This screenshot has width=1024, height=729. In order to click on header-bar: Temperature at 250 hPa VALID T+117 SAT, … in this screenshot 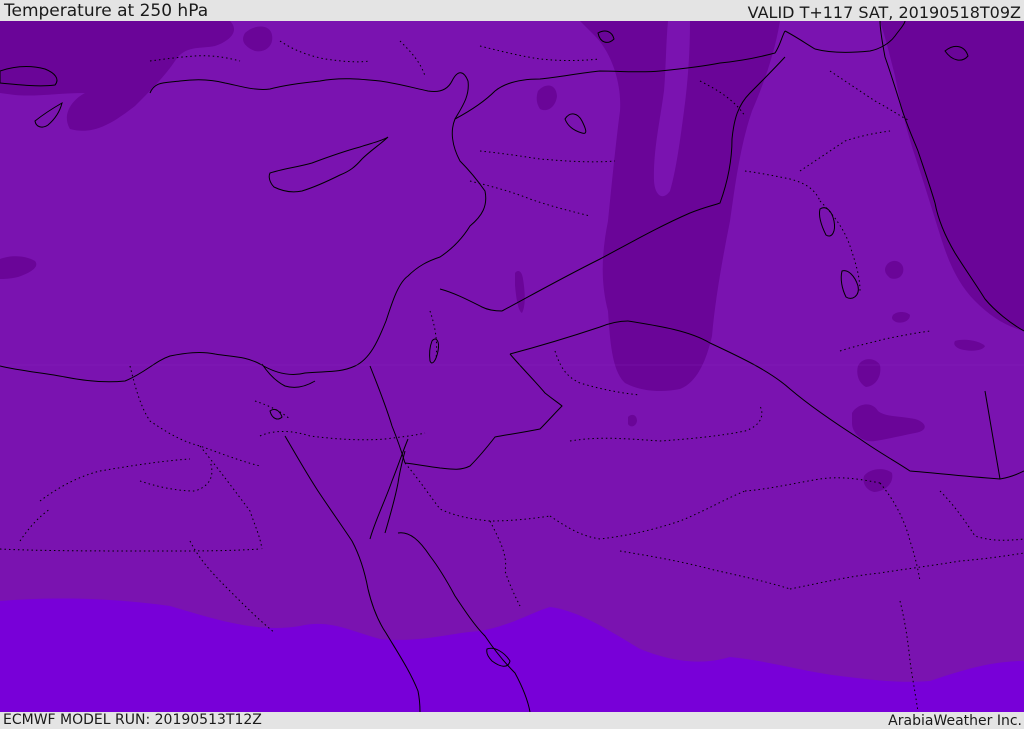, I will do `click(512, 10)`.